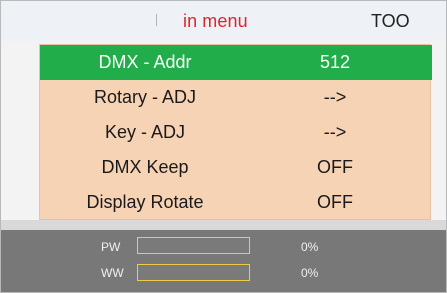 The width and height of the screenshot is (447, 293). I want to click on menu-item-rotary-adj: Rotary - ADJ -->, so click(236, 97).